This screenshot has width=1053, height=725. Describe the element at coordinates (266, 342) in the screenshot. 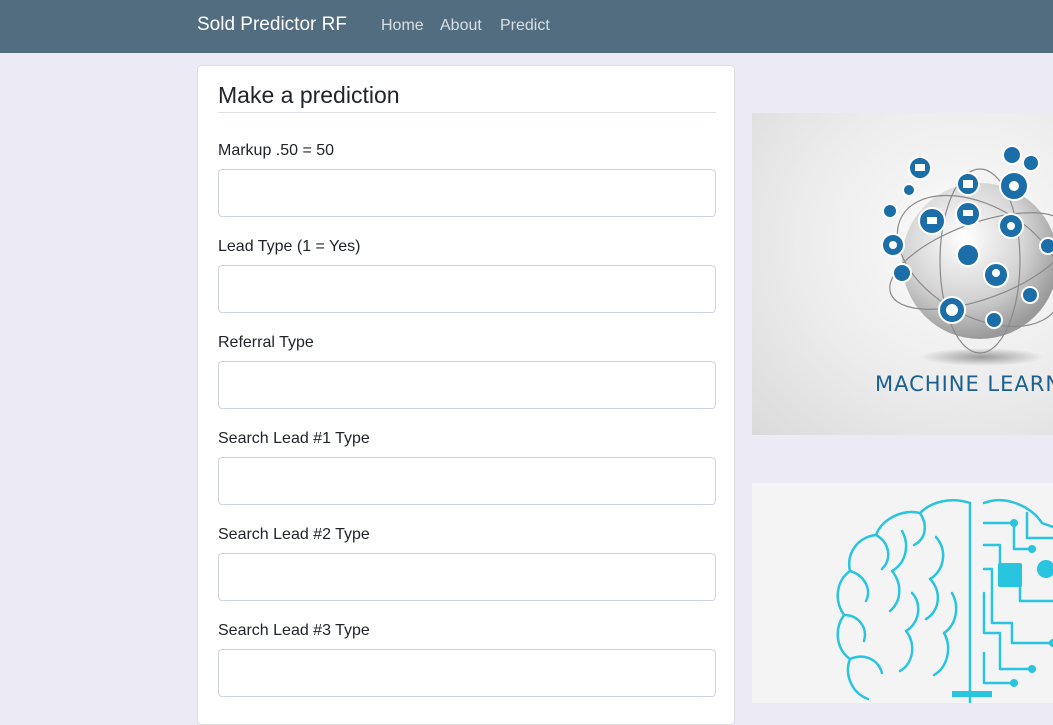

I see `referral-type-label: Referral Type` at that location.